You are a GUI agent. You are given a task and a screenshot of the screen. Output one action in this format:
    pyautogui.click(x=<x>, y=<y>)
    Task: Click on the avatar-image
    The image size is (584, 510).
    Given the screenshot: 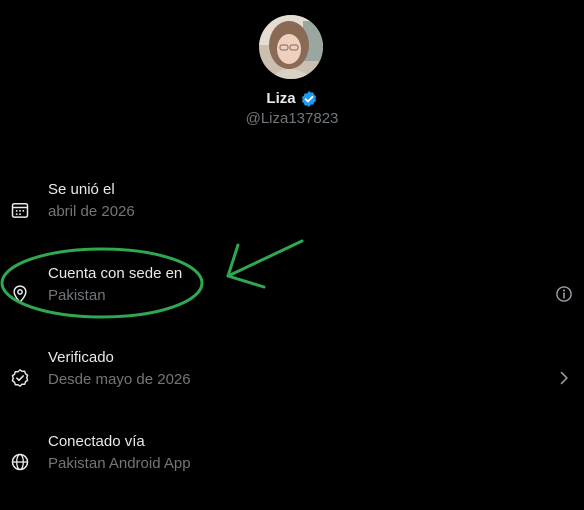 What is the action you would take?
    pyautogui.click(x=291, y=47)
    